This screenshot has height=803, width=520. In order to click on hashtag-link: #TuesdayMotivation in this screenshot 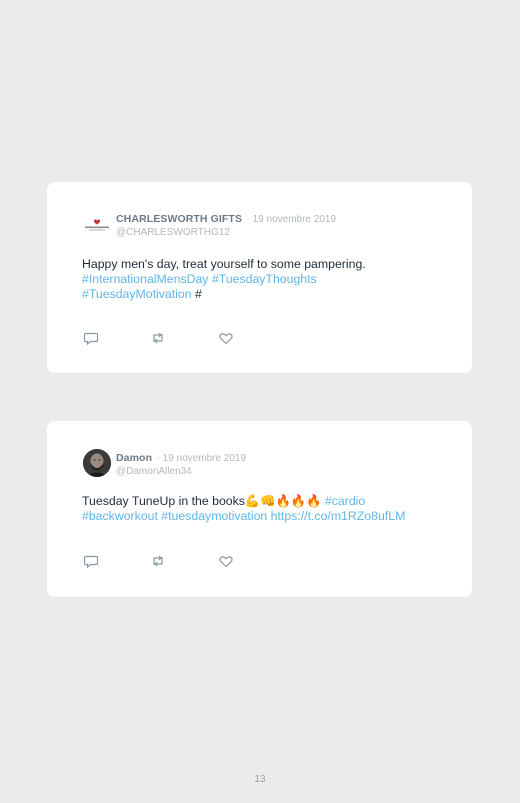, I will do `click(137, 294)`.